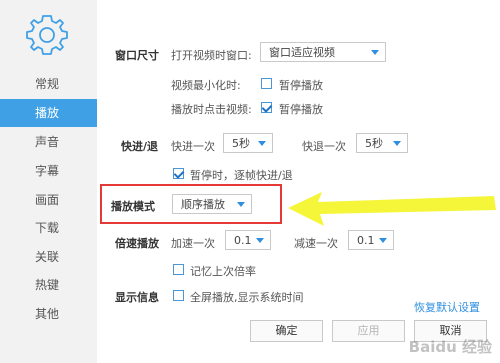  What do you see at coordinates (301, 109) in the screenshot?
I see `click-pause-label: 暂停播放` at bounding box center [301, 109].